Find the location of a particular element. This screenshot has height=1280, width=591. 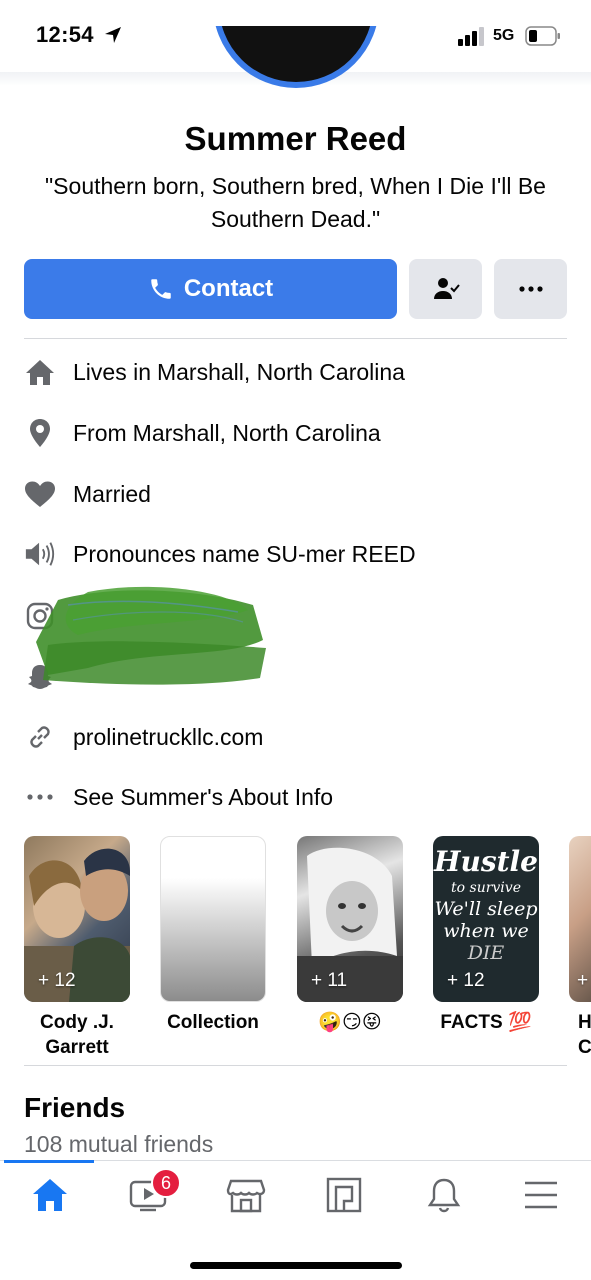

contact-label: Contact is located at coordinates (228, 288).